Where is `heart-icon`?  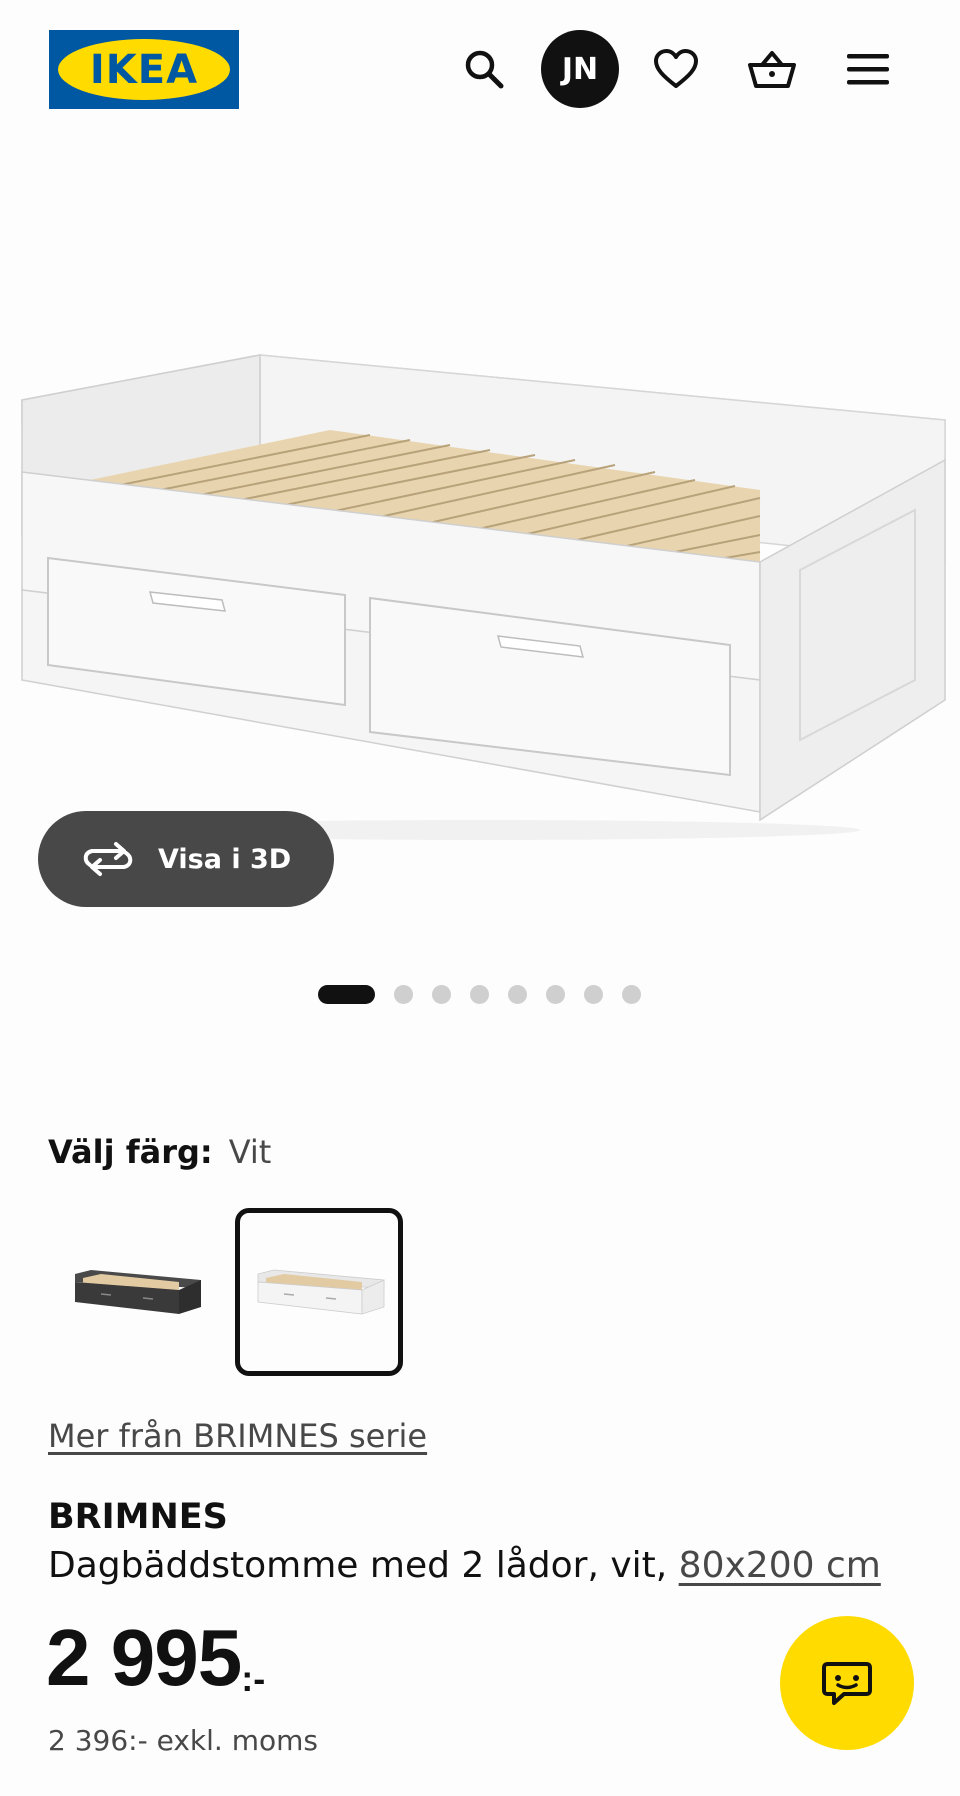 heart-icon is located at coordinates (676, 69).